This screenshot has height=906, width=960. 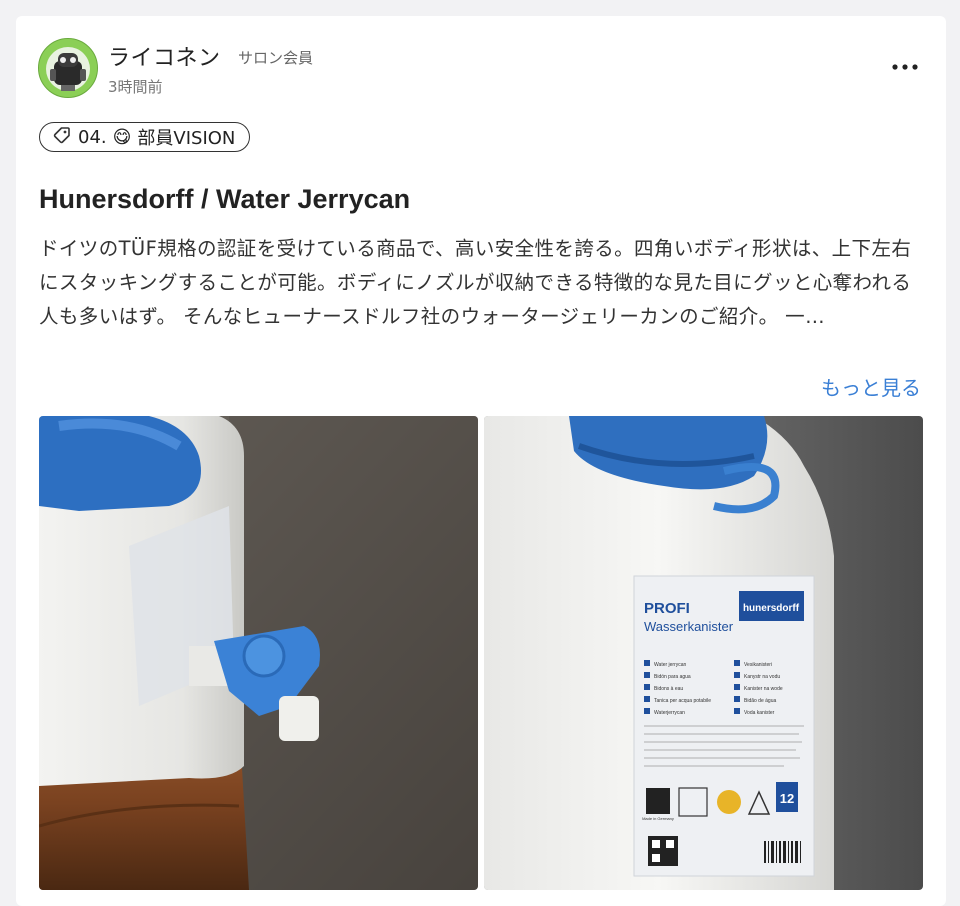 I want to click on label-brand: hunersdorff, so click(x=771, y=608).